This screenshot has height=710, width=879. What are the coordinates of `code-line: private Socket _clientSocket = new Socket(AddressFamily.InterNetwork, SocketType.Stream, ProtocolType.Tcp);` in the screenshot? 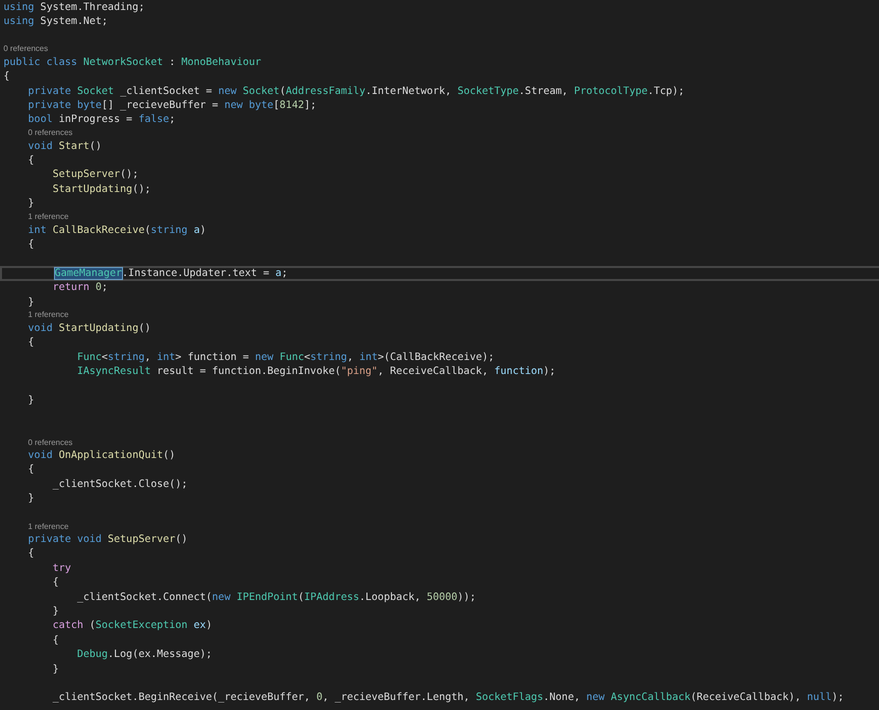 It's located at (356, 91).